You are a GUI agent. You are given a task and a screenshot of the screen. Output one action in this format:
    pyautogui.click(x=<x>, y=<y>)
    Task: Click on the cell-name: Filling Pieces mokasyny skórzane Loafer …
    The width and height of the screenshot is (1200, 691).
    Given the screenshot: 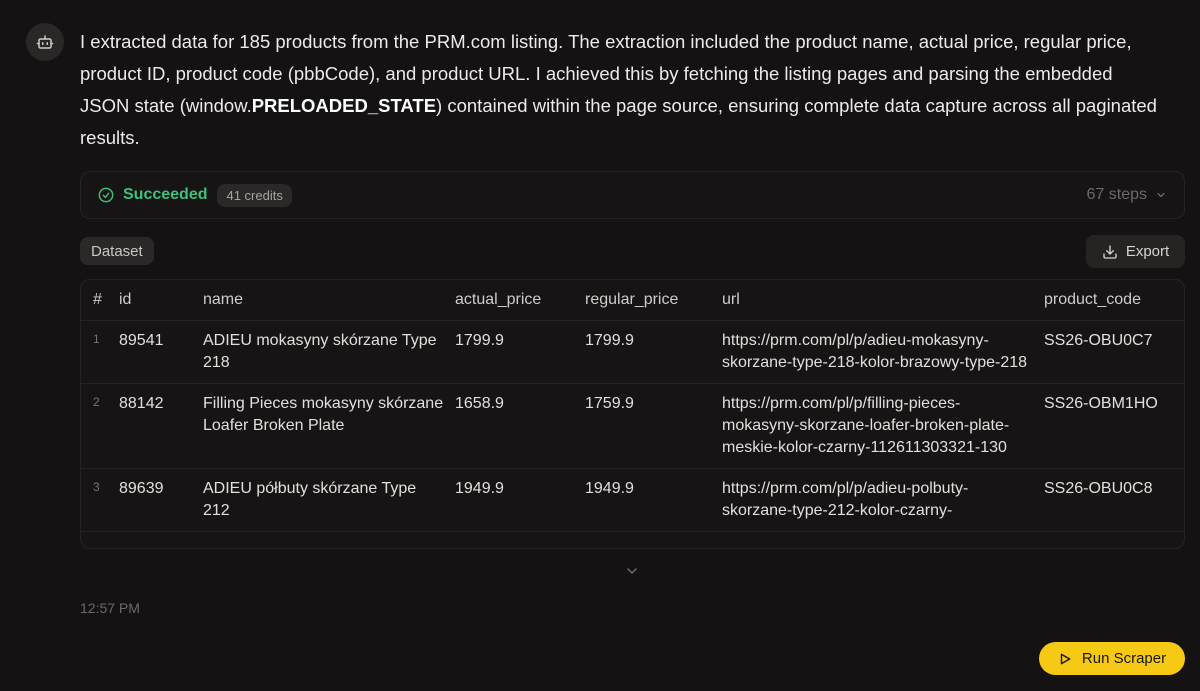 What is the action you would take?
    pyautogui.click(x=329, y=426)
    